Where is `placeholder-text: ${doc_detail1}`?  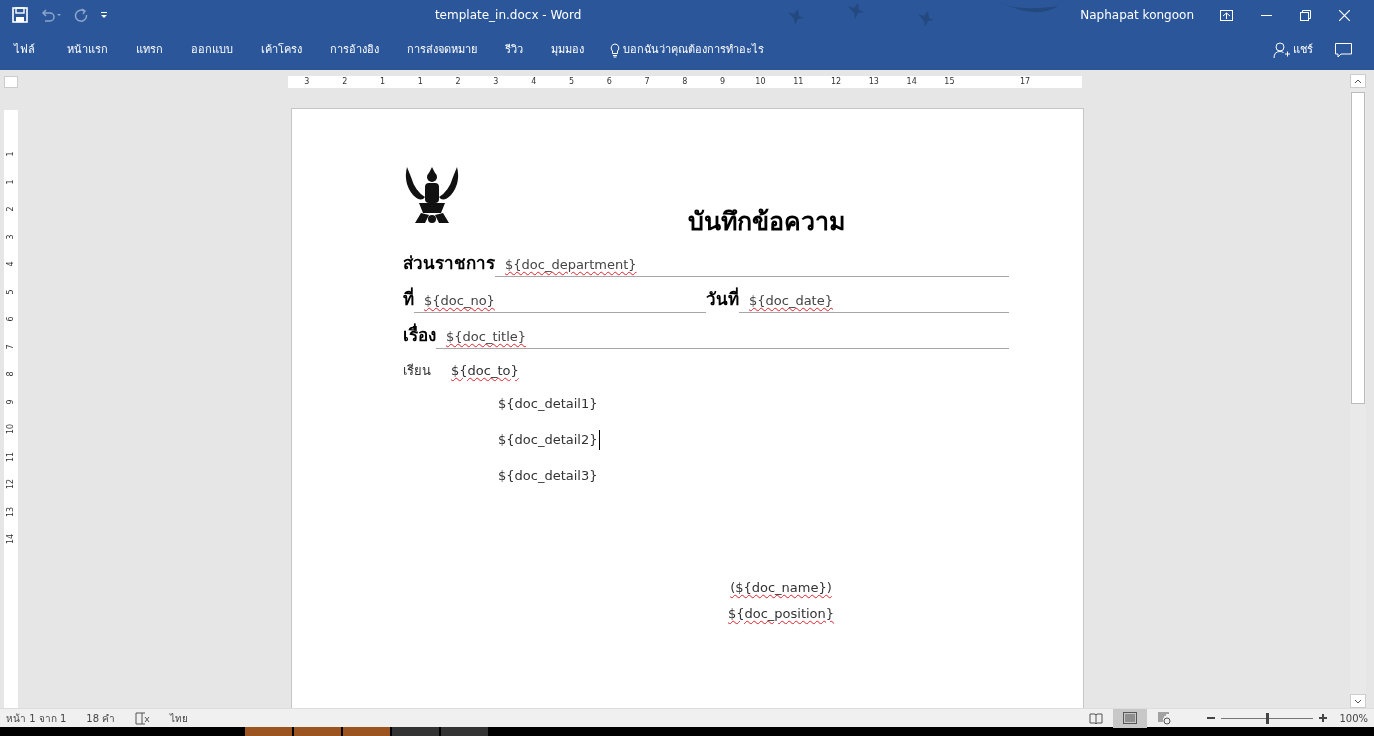 placeholder-text: ${doc_detail1} is located at coordinates (548, 404).